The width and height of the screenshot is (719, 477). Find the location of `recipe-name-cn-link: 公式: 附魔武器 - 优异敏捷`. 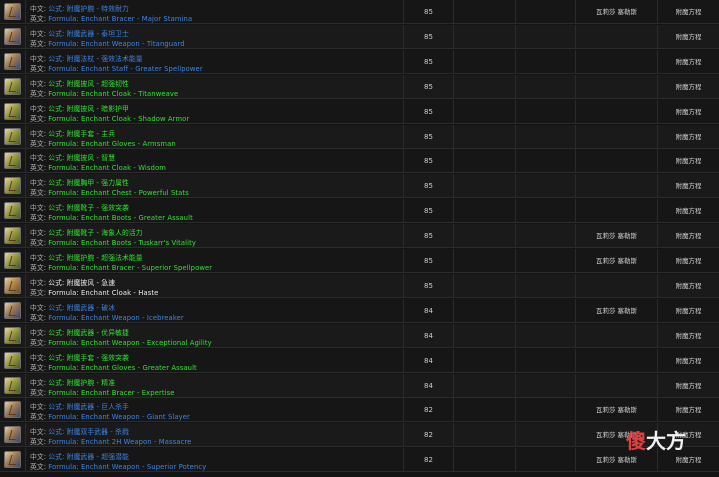

recipe-name-cn-link: 公式: 附魔武器 - 优异敏捷 is located at coordinates (88, 333).